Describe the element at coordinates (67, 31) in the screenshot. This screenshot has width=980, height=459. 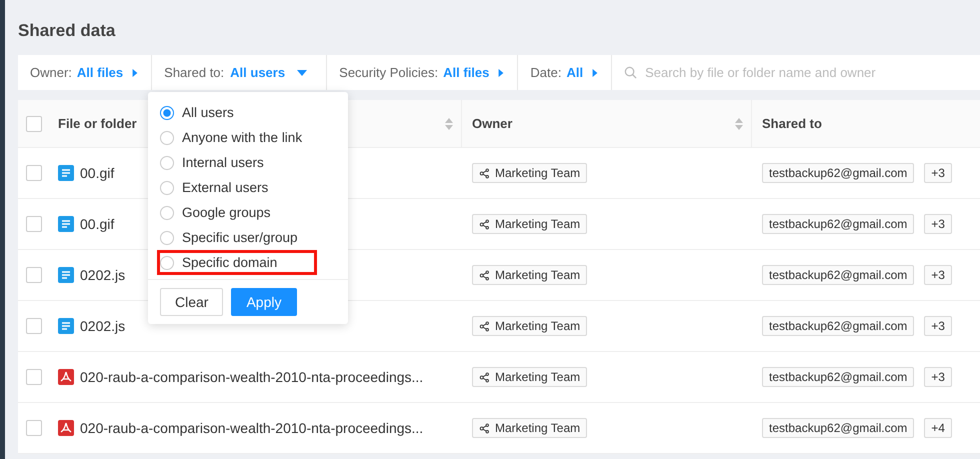
I see `page-title: Shared data` at that location.